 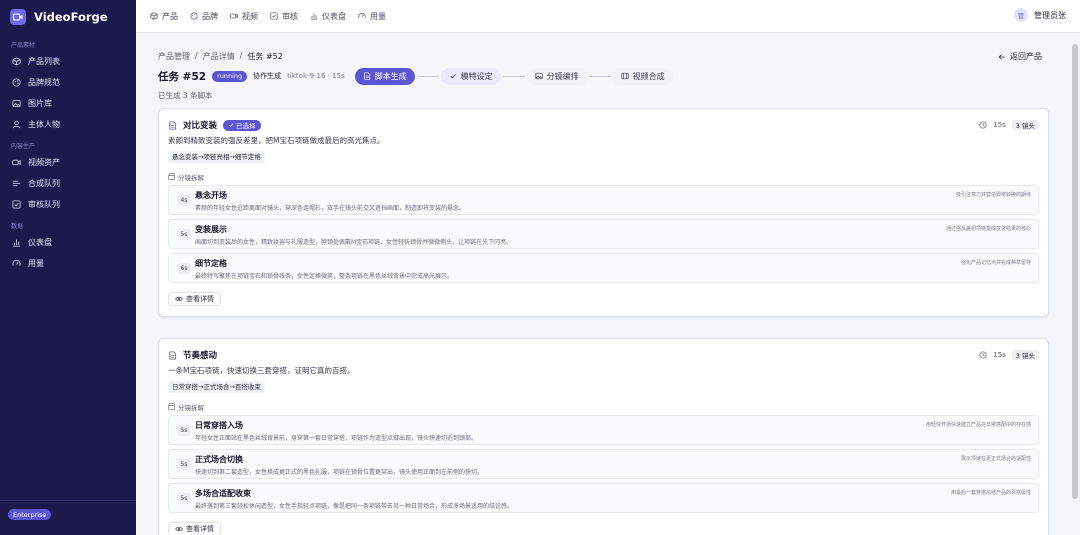 I want to click on check-square-icon, so click(x=16, y=204).